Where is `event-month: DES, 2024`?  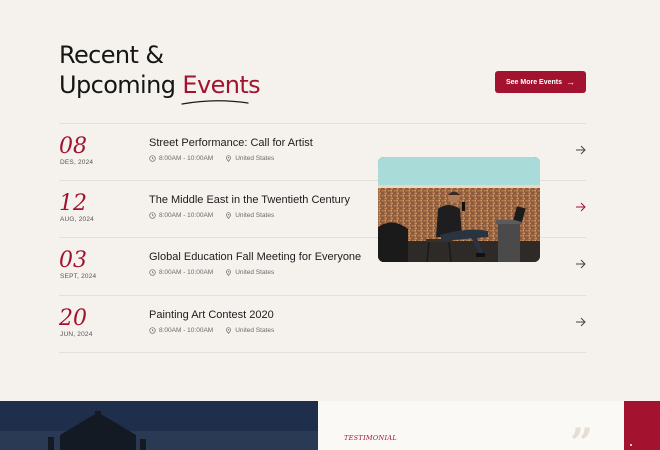
event-month: DES, 2024 is located at coordinates (77, 162).